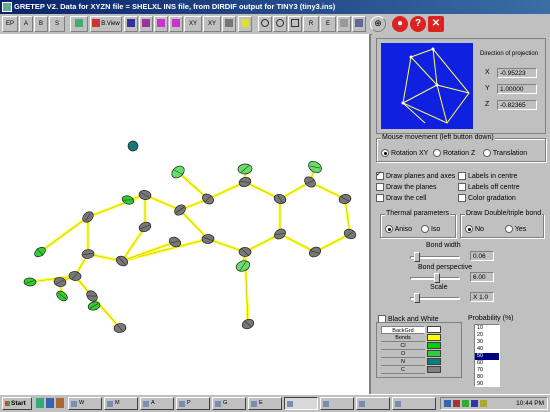 The height and width of the screenshot is (412, 550). Describe the element at coordinates (517, 105) in the screenshot. I see `z-value: -0.82365` at that location.